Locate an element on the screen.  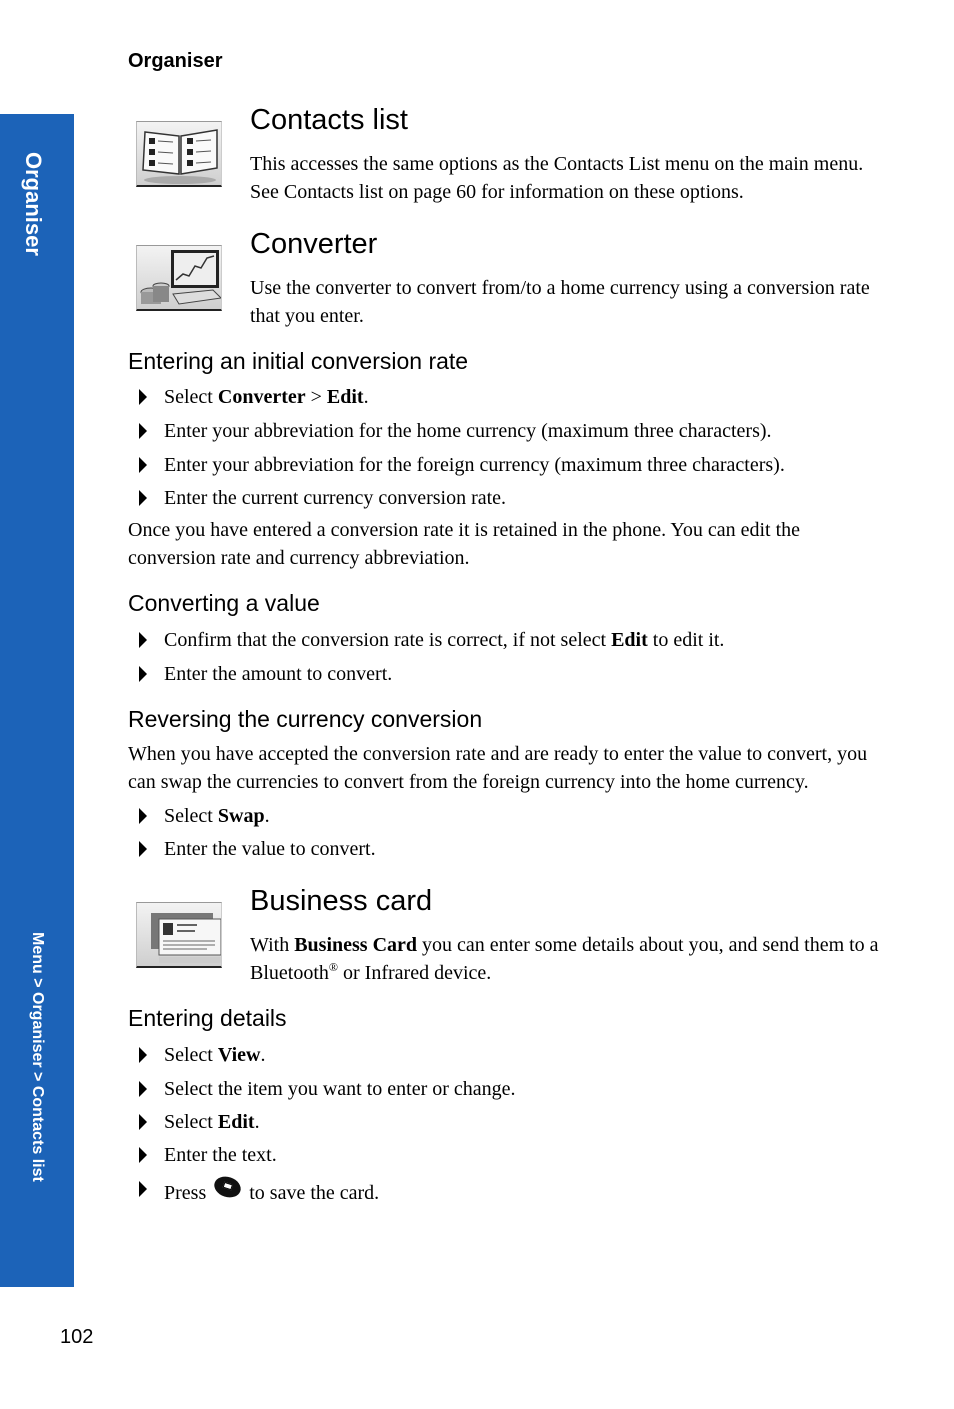
running-head: Organiser is located at coordinates (175, 61).